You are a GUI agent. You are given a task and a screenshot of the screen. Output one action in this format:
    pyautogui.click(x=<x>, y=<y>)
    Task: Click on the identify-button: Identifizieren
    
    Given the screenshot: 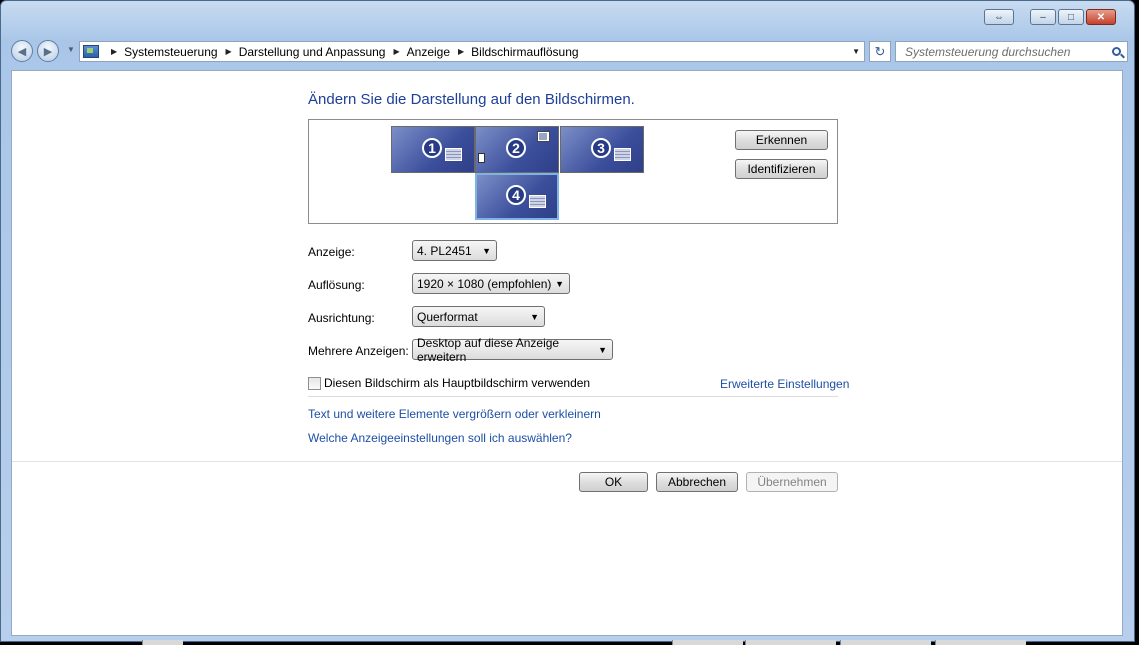 What is the action you would take?
    pyautogui.click(x=781, y=169)
    